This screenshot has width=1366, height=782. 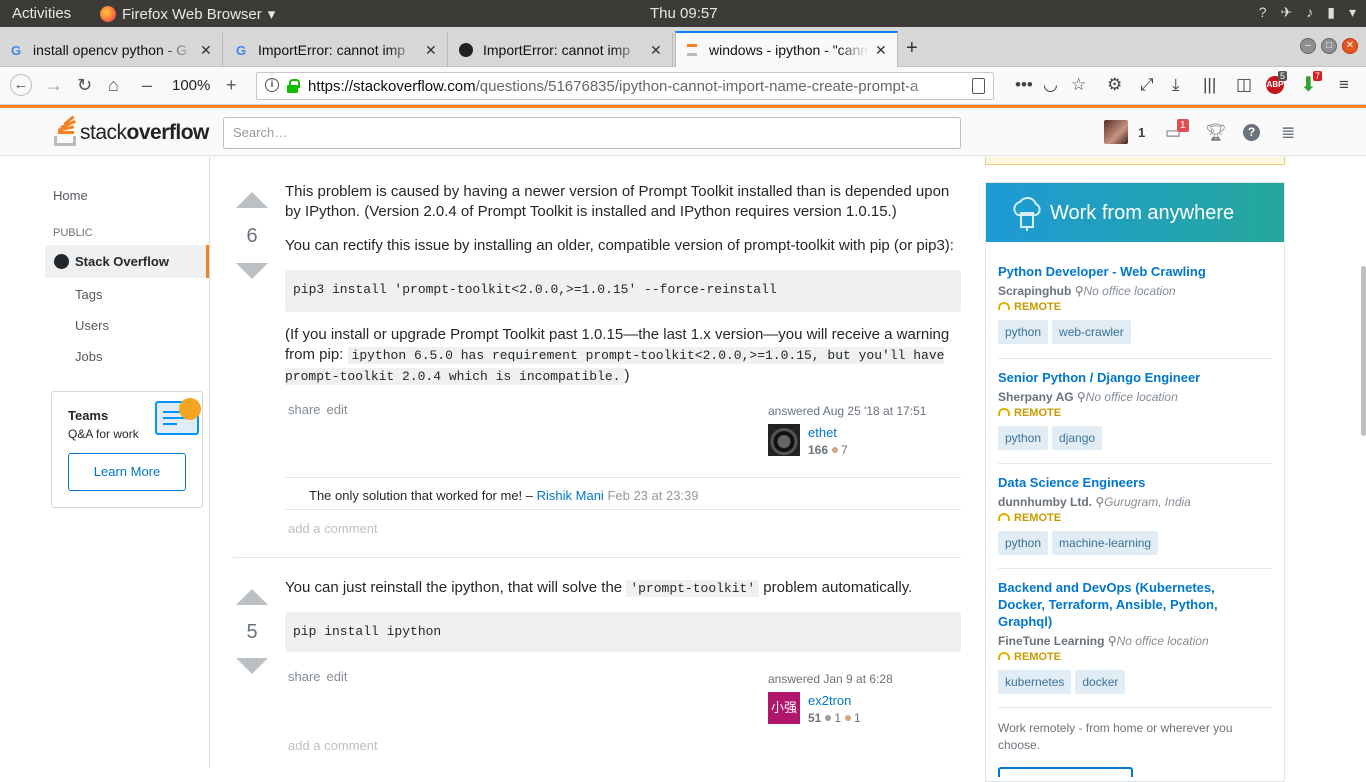 I want to click on tag: machine-learning, so click(x=1105, y=543).